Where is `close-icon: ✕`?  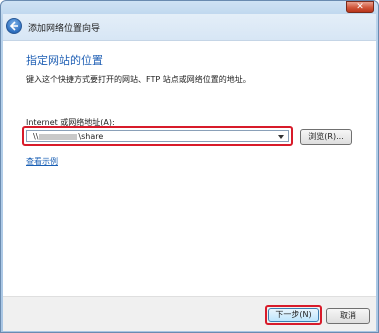
close-icon: ✕ is located at coordinates (360, 7).